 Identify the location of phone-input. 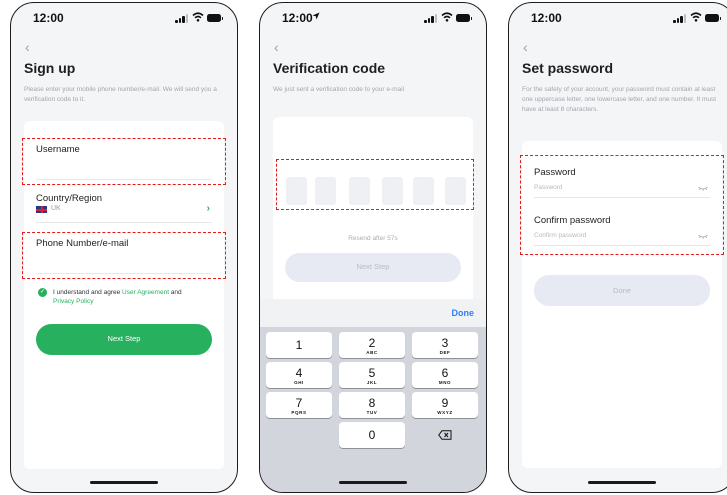
(124, 273).